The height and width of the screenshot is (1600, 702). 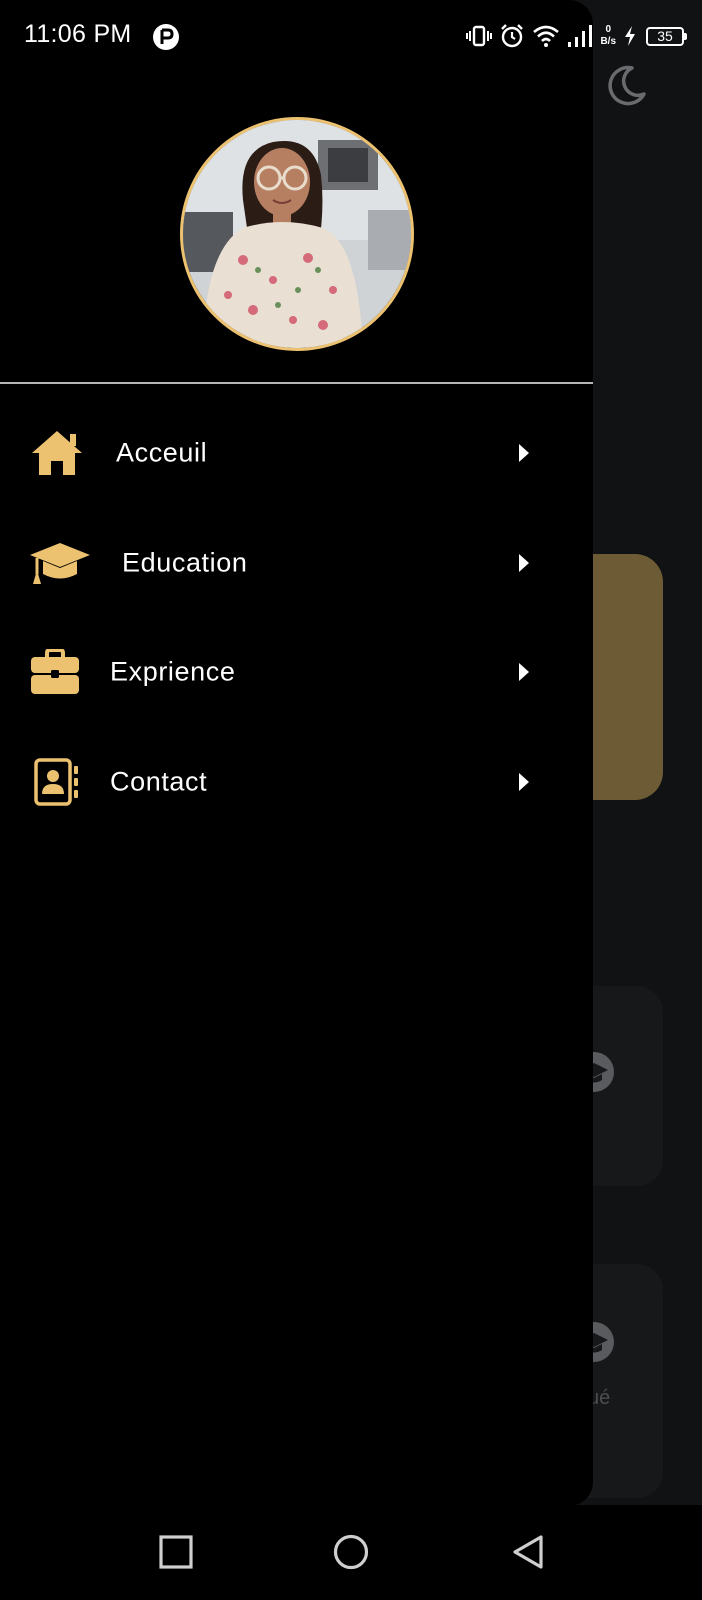 What do you see at coordinates (608, 41) in the screenshot?
I see `network-speed-unit: B/s` at bounding box center [608, 41].